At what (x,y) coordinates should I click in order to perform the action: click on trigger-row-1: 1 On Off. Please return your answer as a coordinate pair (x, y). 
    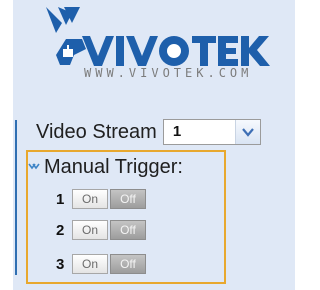
    Looking at the image, I should click on (101, 199).